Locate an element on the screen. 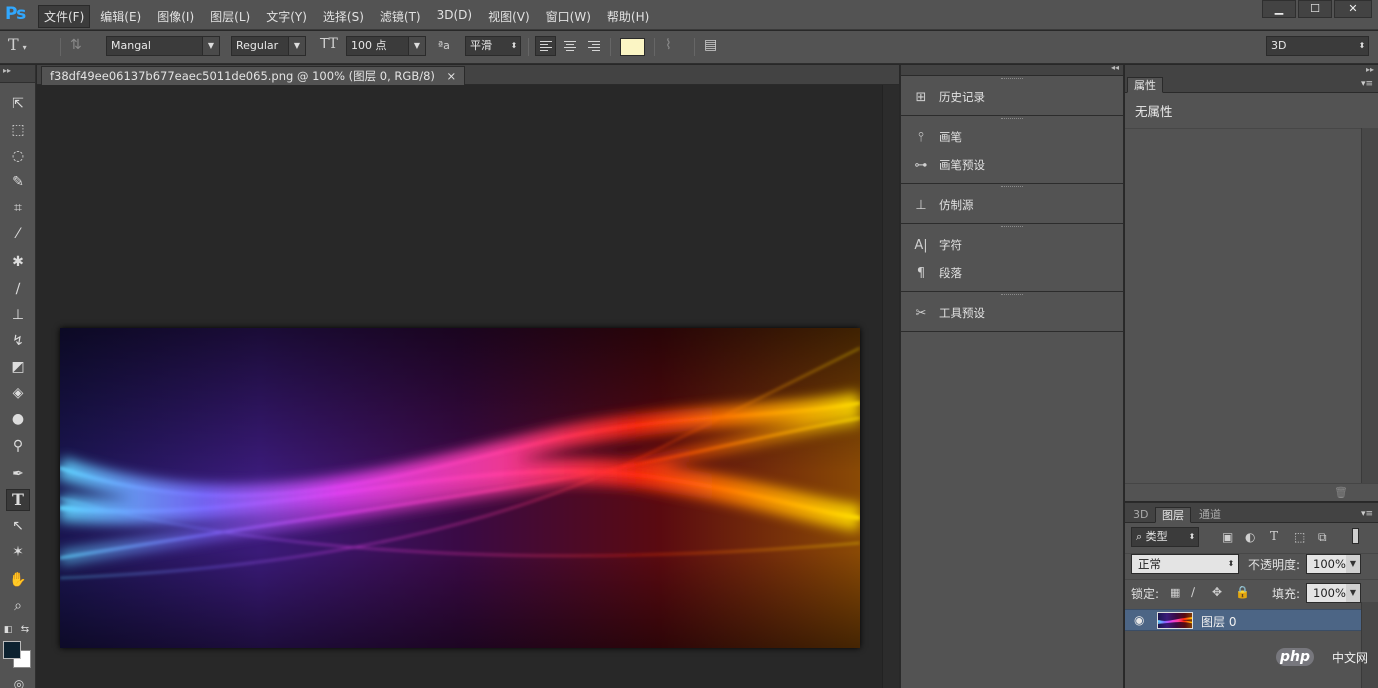  menu-edit: 编辑(E) is located at coordinates (120, 16).